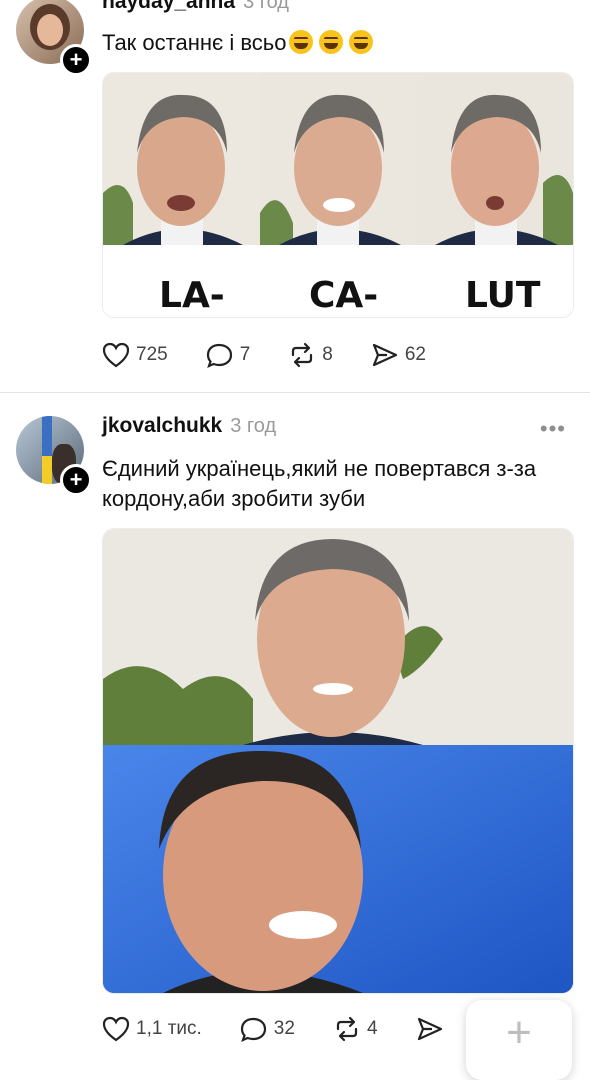 The height and width of the screenshot is (1080, 590). I want to click on meme-label: LA-, so click(192, 295).